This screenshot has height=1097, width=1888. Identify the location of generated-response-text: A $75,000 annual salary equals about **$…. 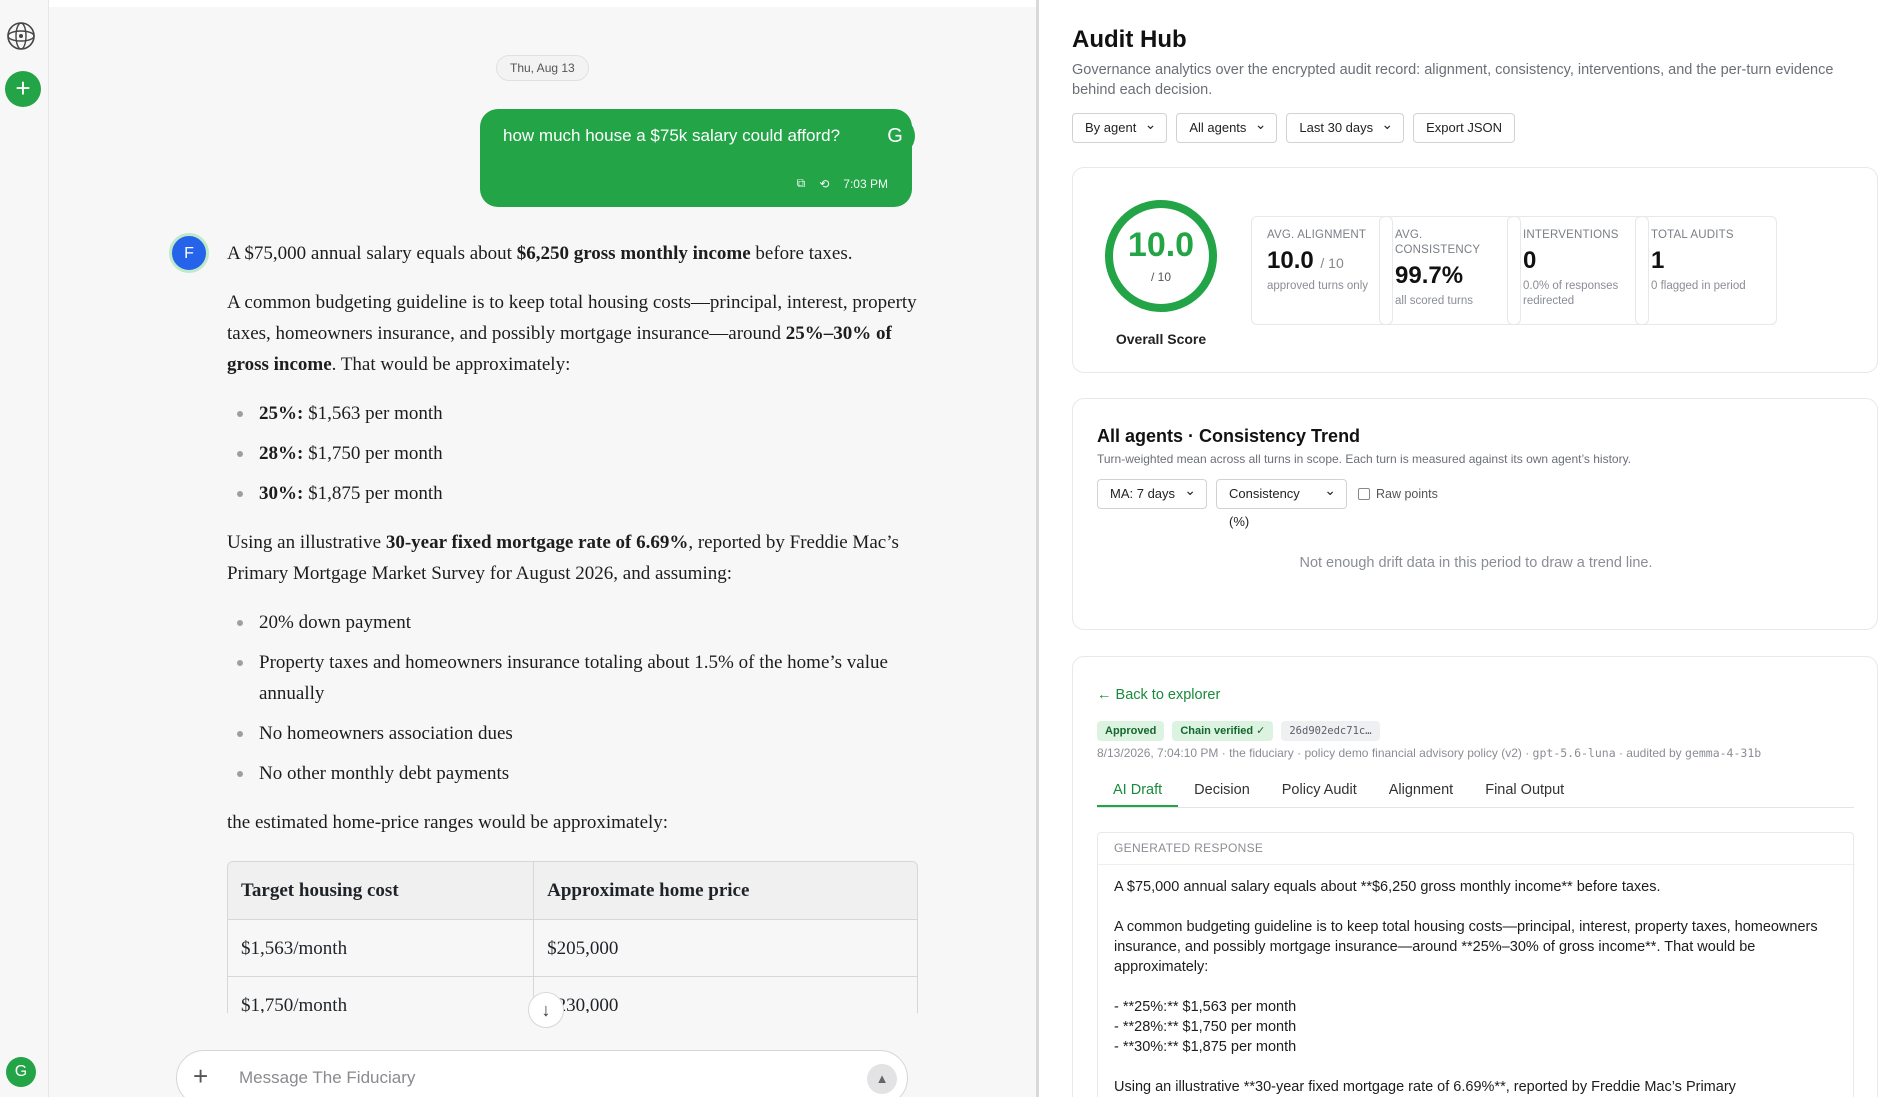
(1466, 987).